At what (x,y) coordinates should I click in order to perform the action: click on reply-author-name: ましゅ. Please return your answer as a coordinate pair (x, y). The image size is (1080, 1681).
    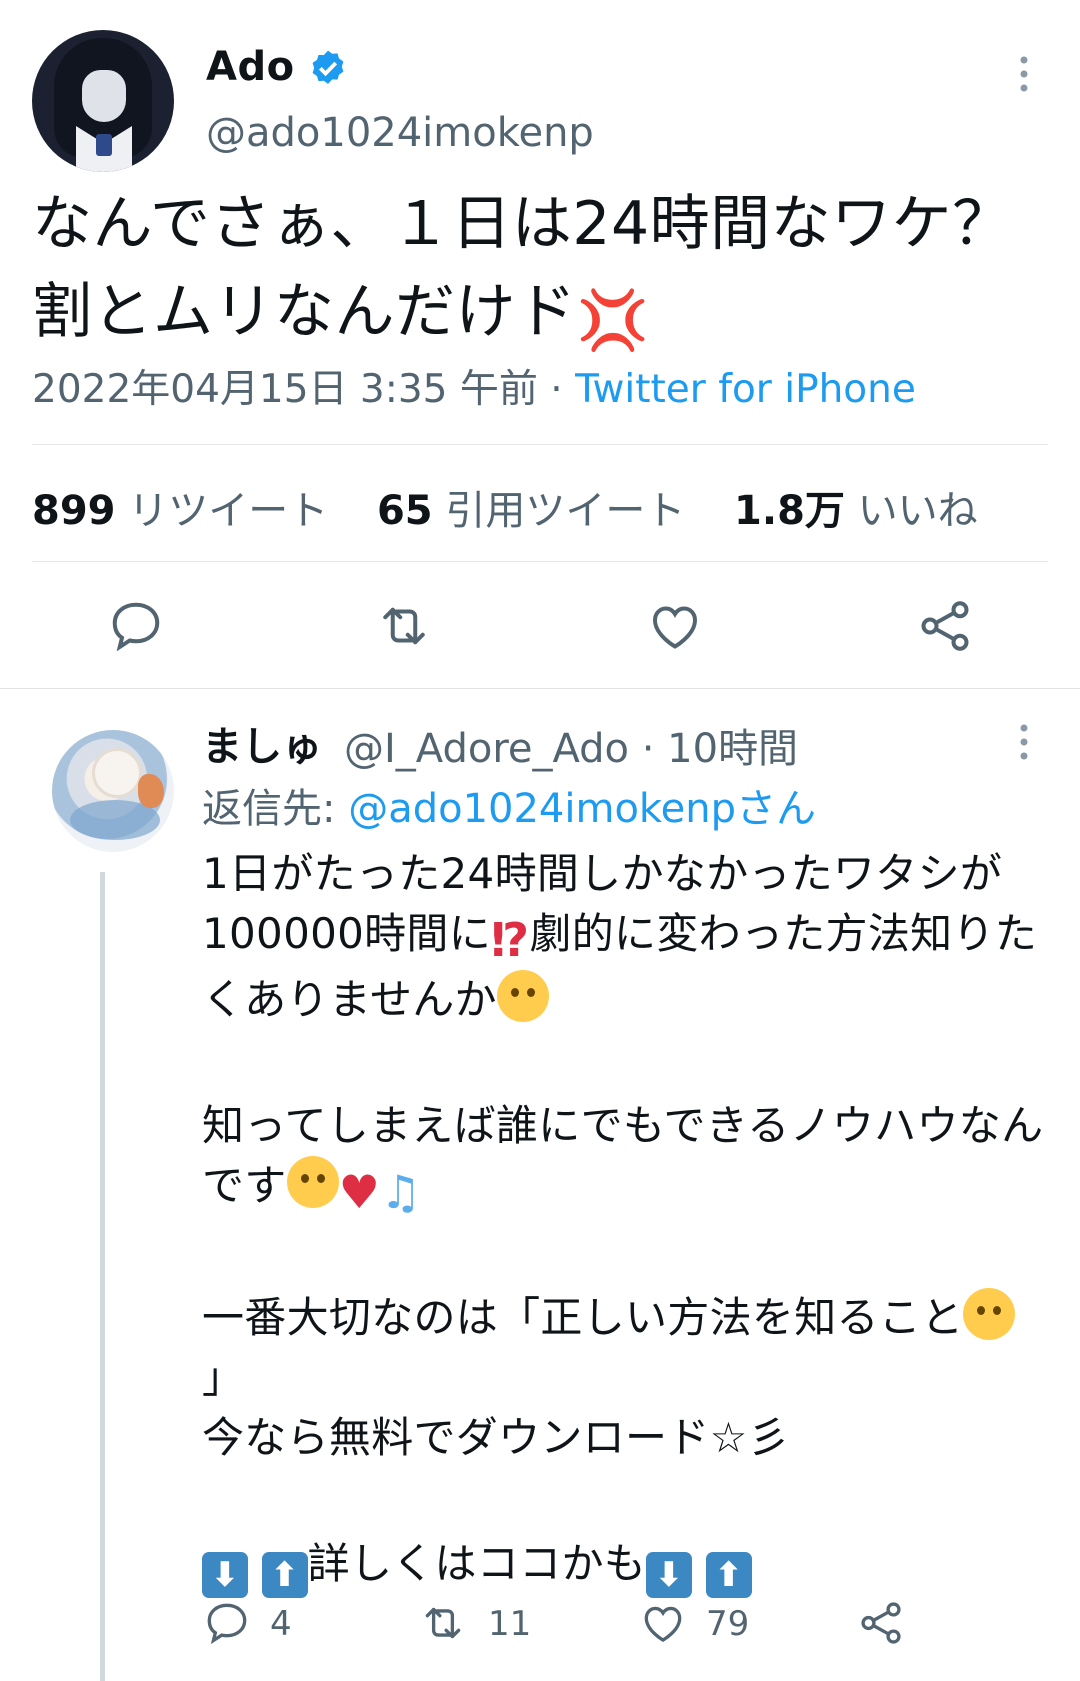
    Looking at the image, I should click on (262, 743).